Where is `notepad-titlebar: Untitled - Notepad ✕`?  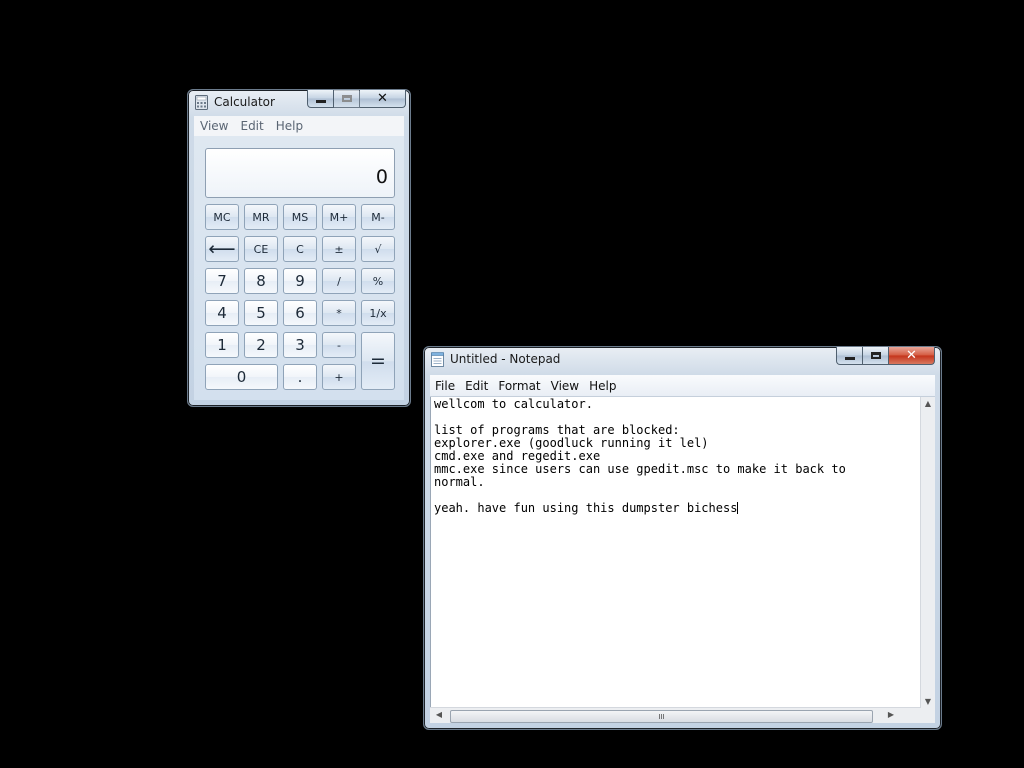 notepad-titlebar: Untitled - Notepad ✕ is located at coordinates (682, 359).